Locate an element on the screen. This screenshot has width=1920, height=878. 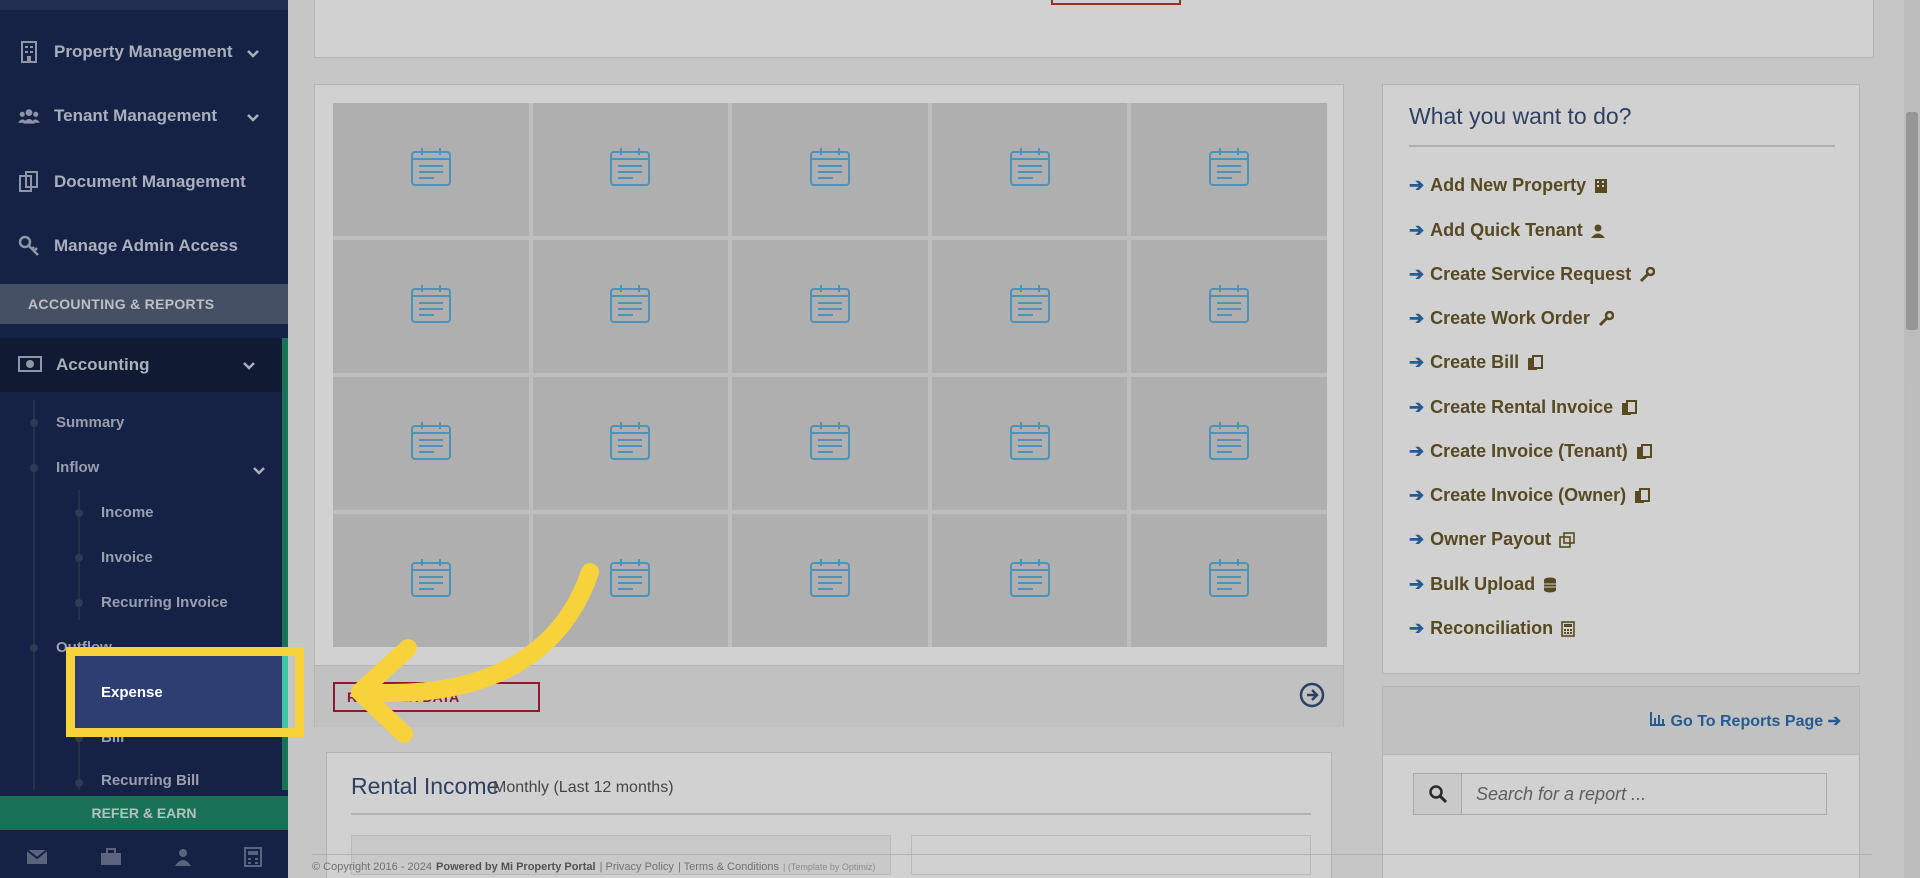
mail-icon is located at coordinates (37, 859).